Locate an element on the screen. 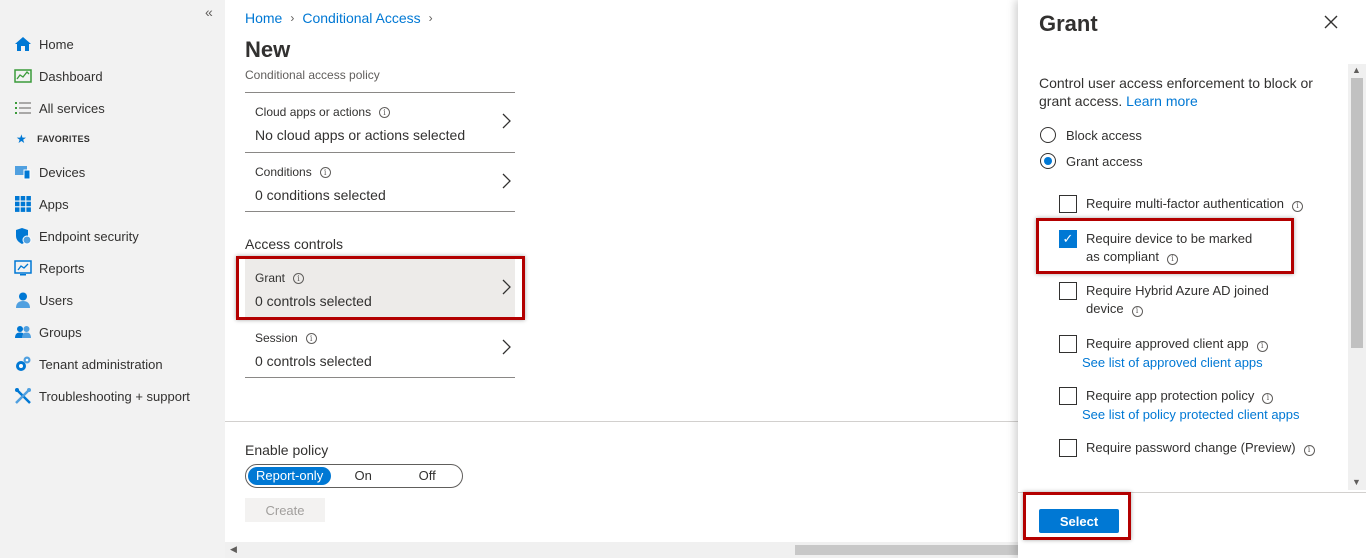 This screenshot has width=1366, height=558. sidebar-item-label: Groups is located at coordinates (60, 332).